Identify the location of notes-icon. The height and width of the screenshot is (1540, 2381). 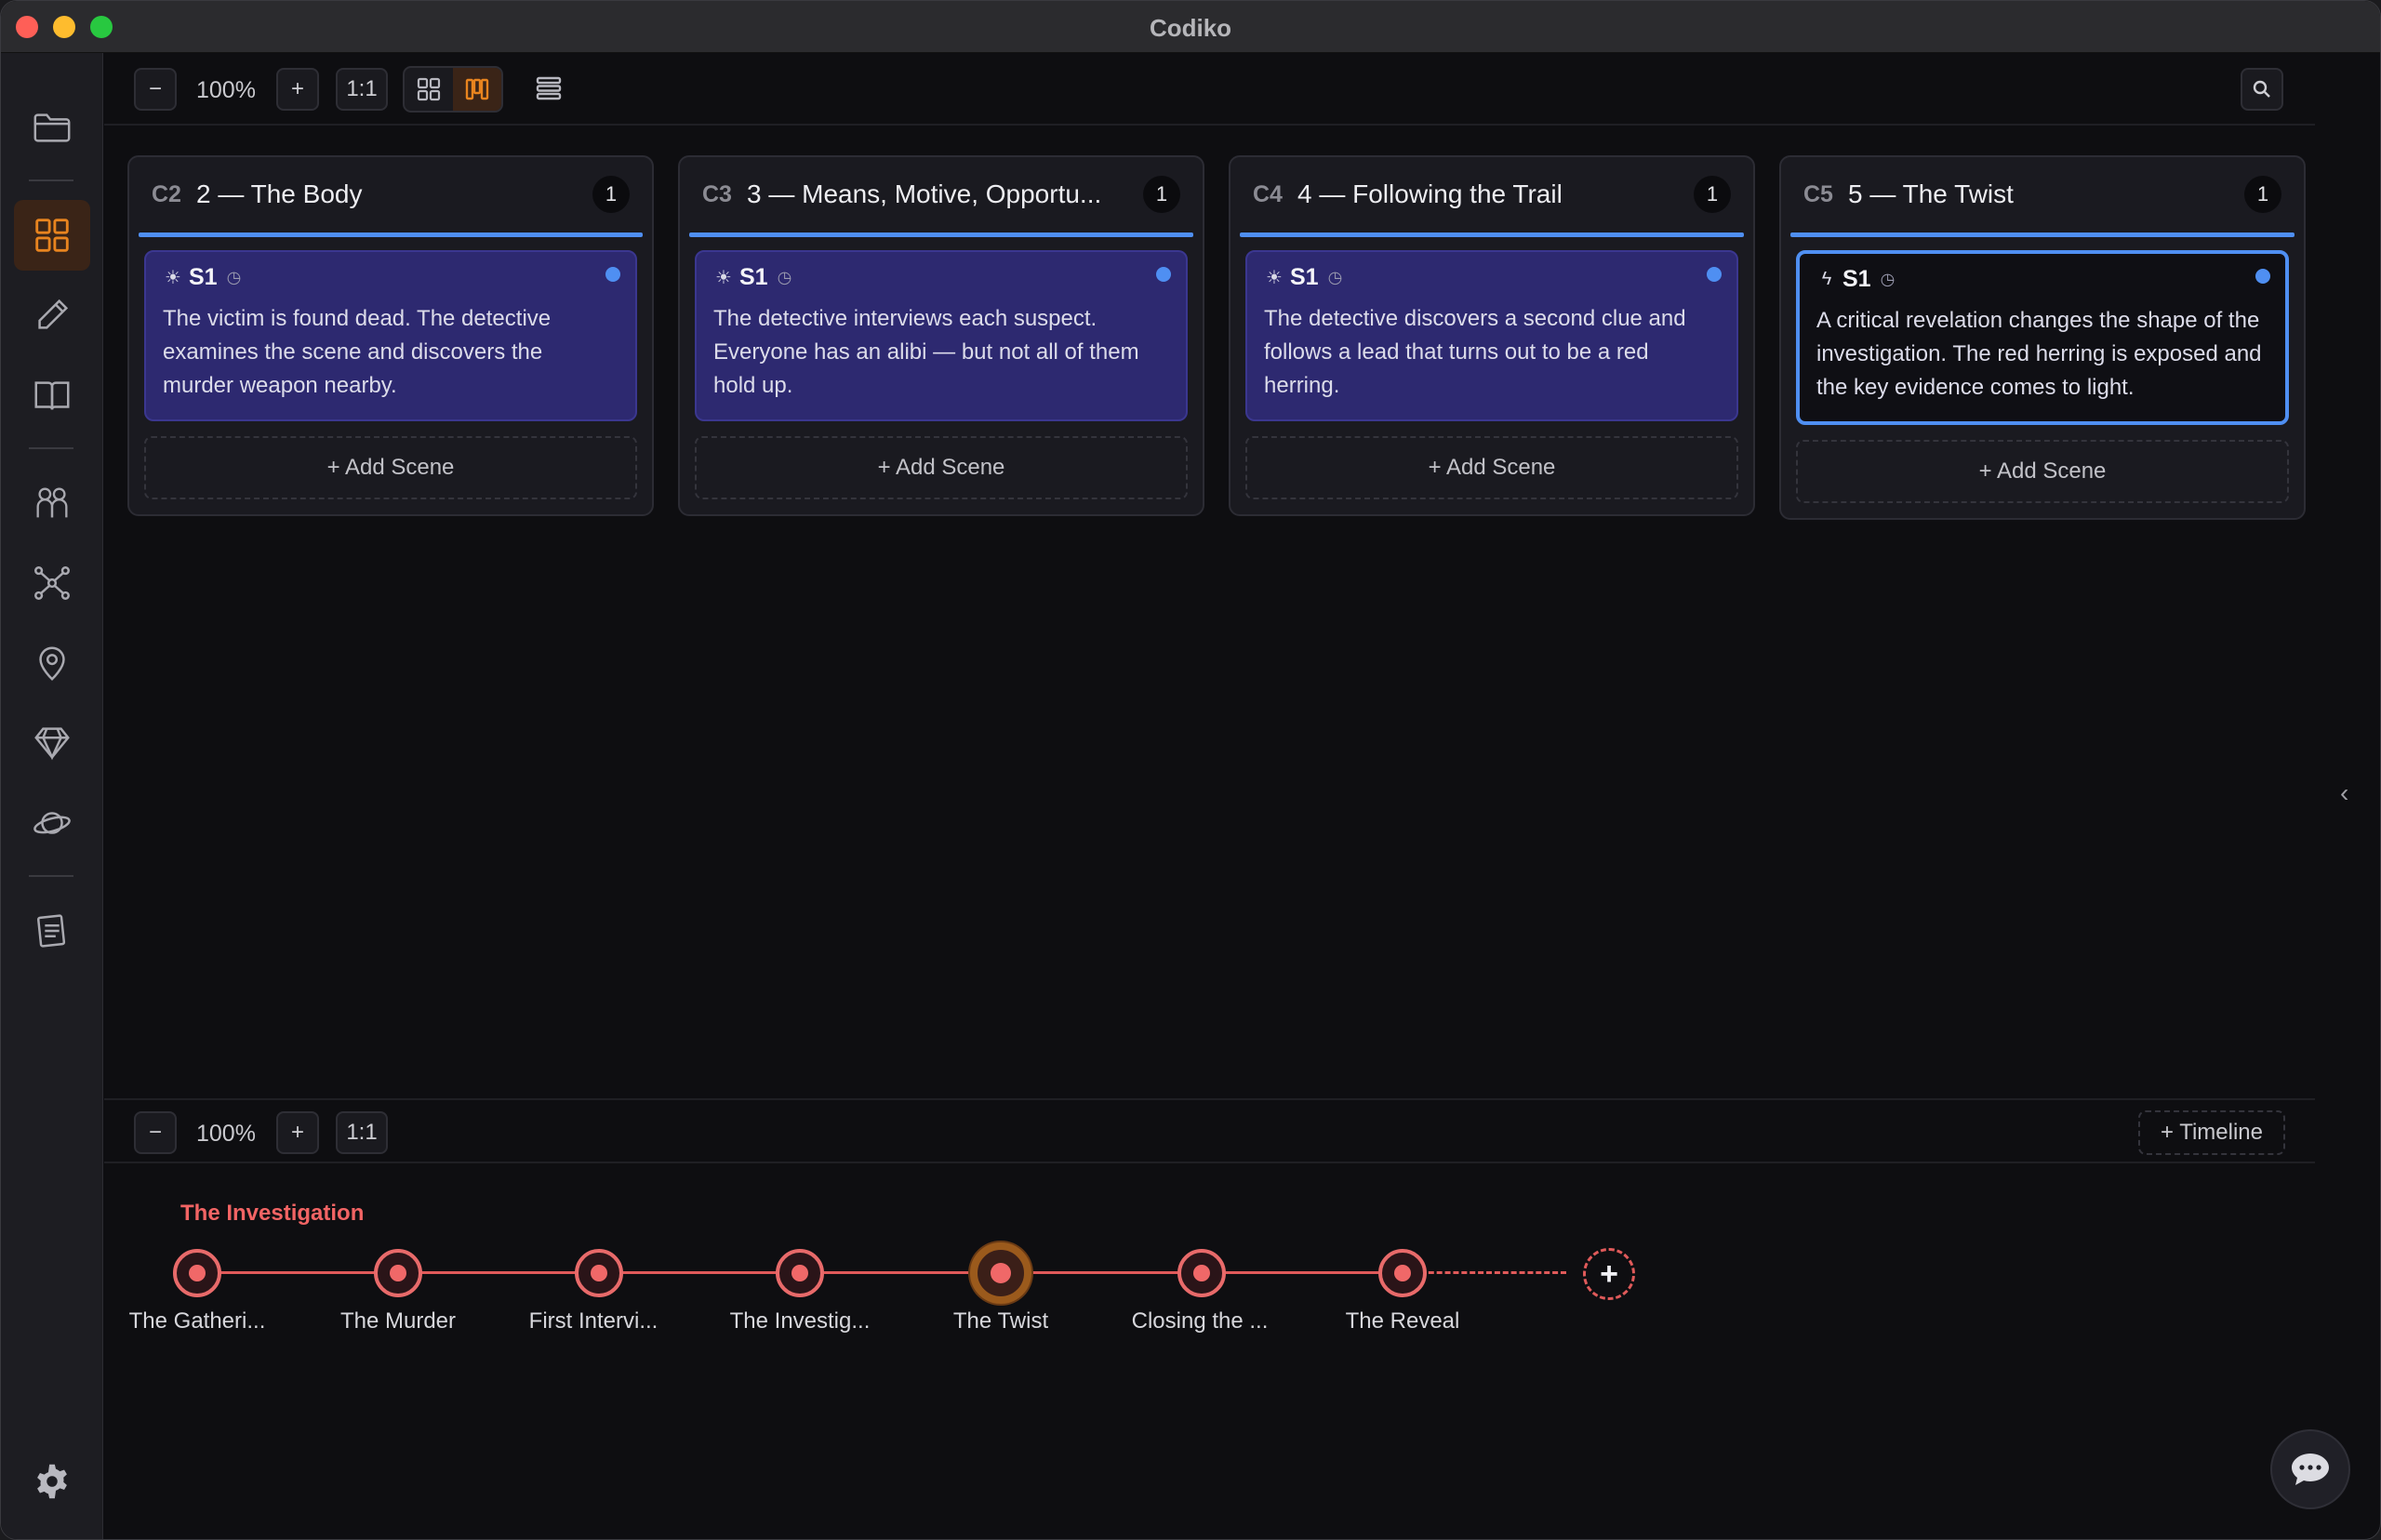
(52, 931).